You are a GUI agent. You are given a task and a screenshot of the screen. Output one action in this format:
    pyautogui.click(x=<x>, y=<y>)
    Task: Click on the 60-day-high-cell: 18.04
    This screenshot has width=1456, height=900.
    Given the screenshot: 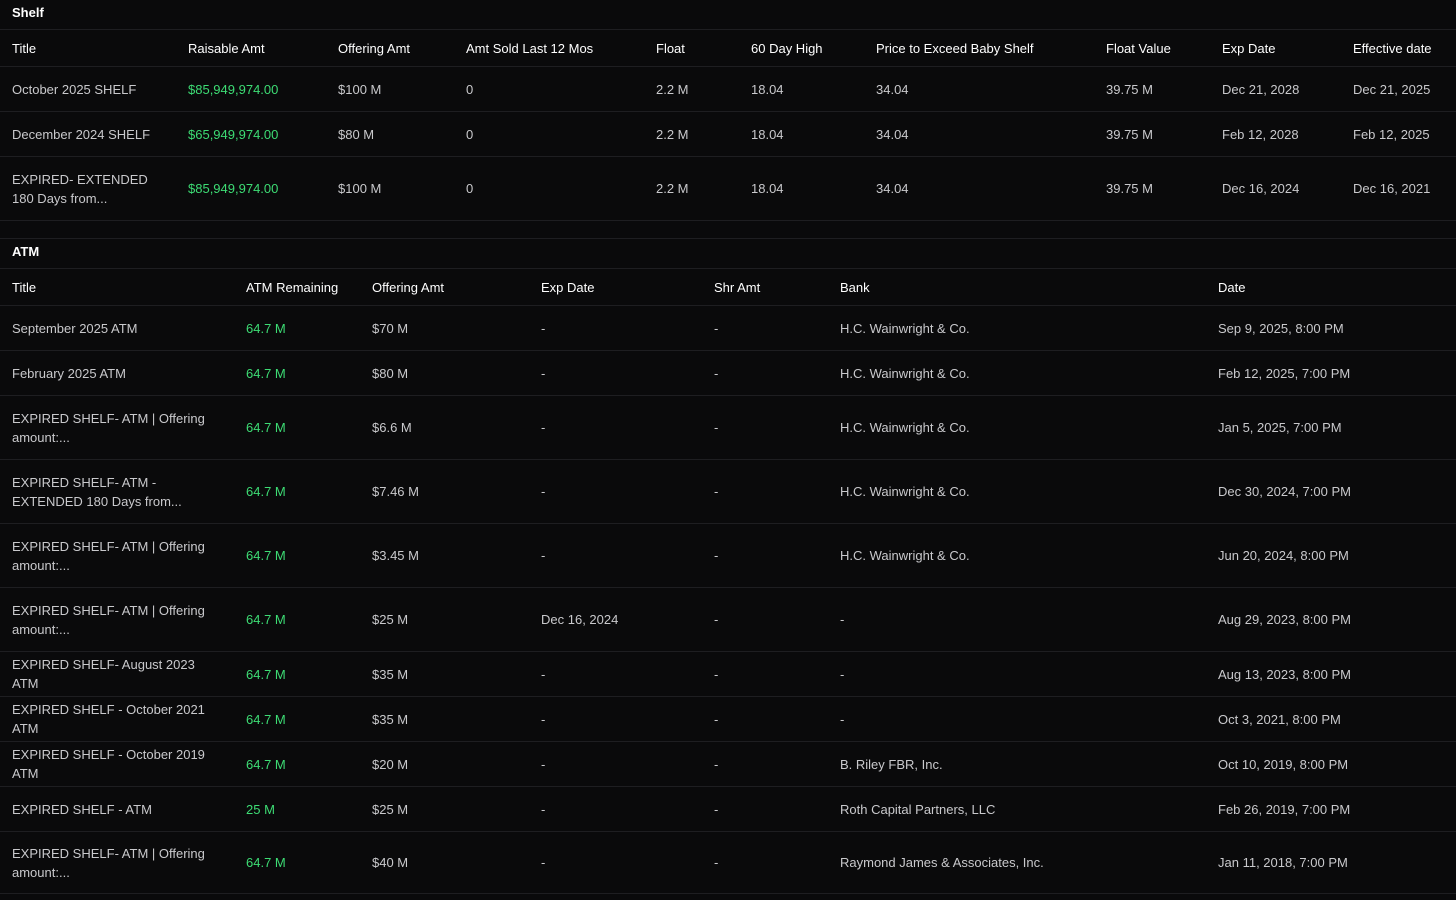 What is the action you would take?
    pyautogui.click(x=801, y=188)
    